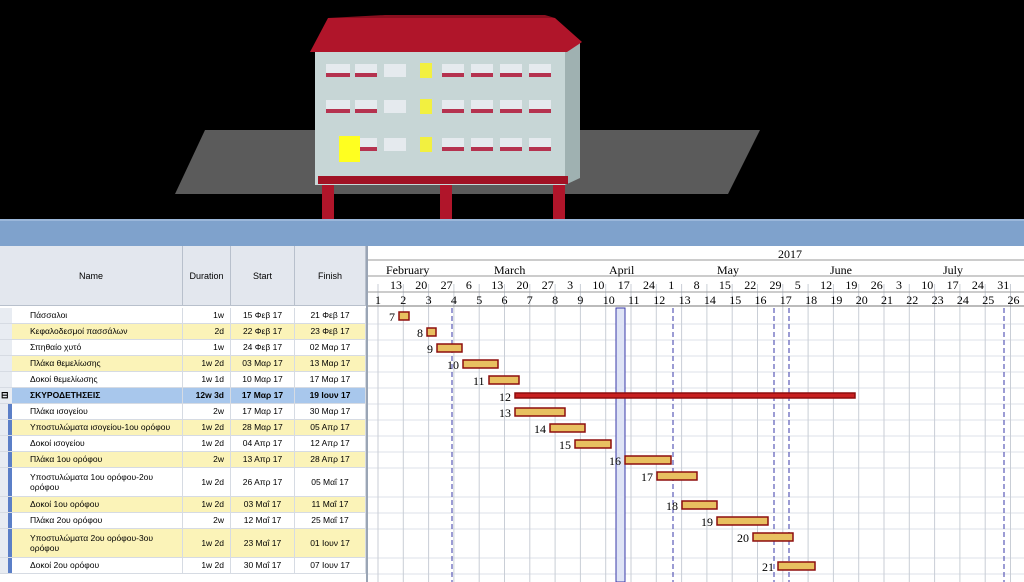 Image resolution: width=1024 pixels, height=582 pixels. What do you see at coordinates (183, 364) in the screenshot?
I see `table-row: Πλάκα θεμελίωσης 1w 2d 03 Μαρ 17 13 Μαρ 17` at bounding box center [183, 364].